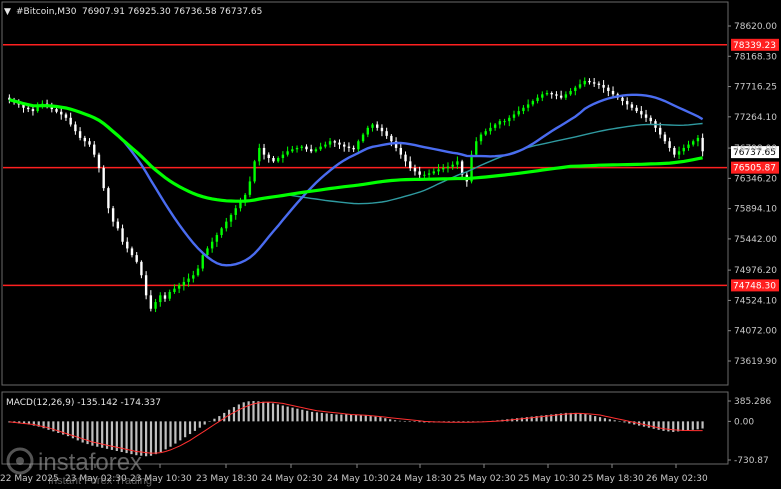  I want to click on price-tick-label: 77716.25, so click(755, 88).